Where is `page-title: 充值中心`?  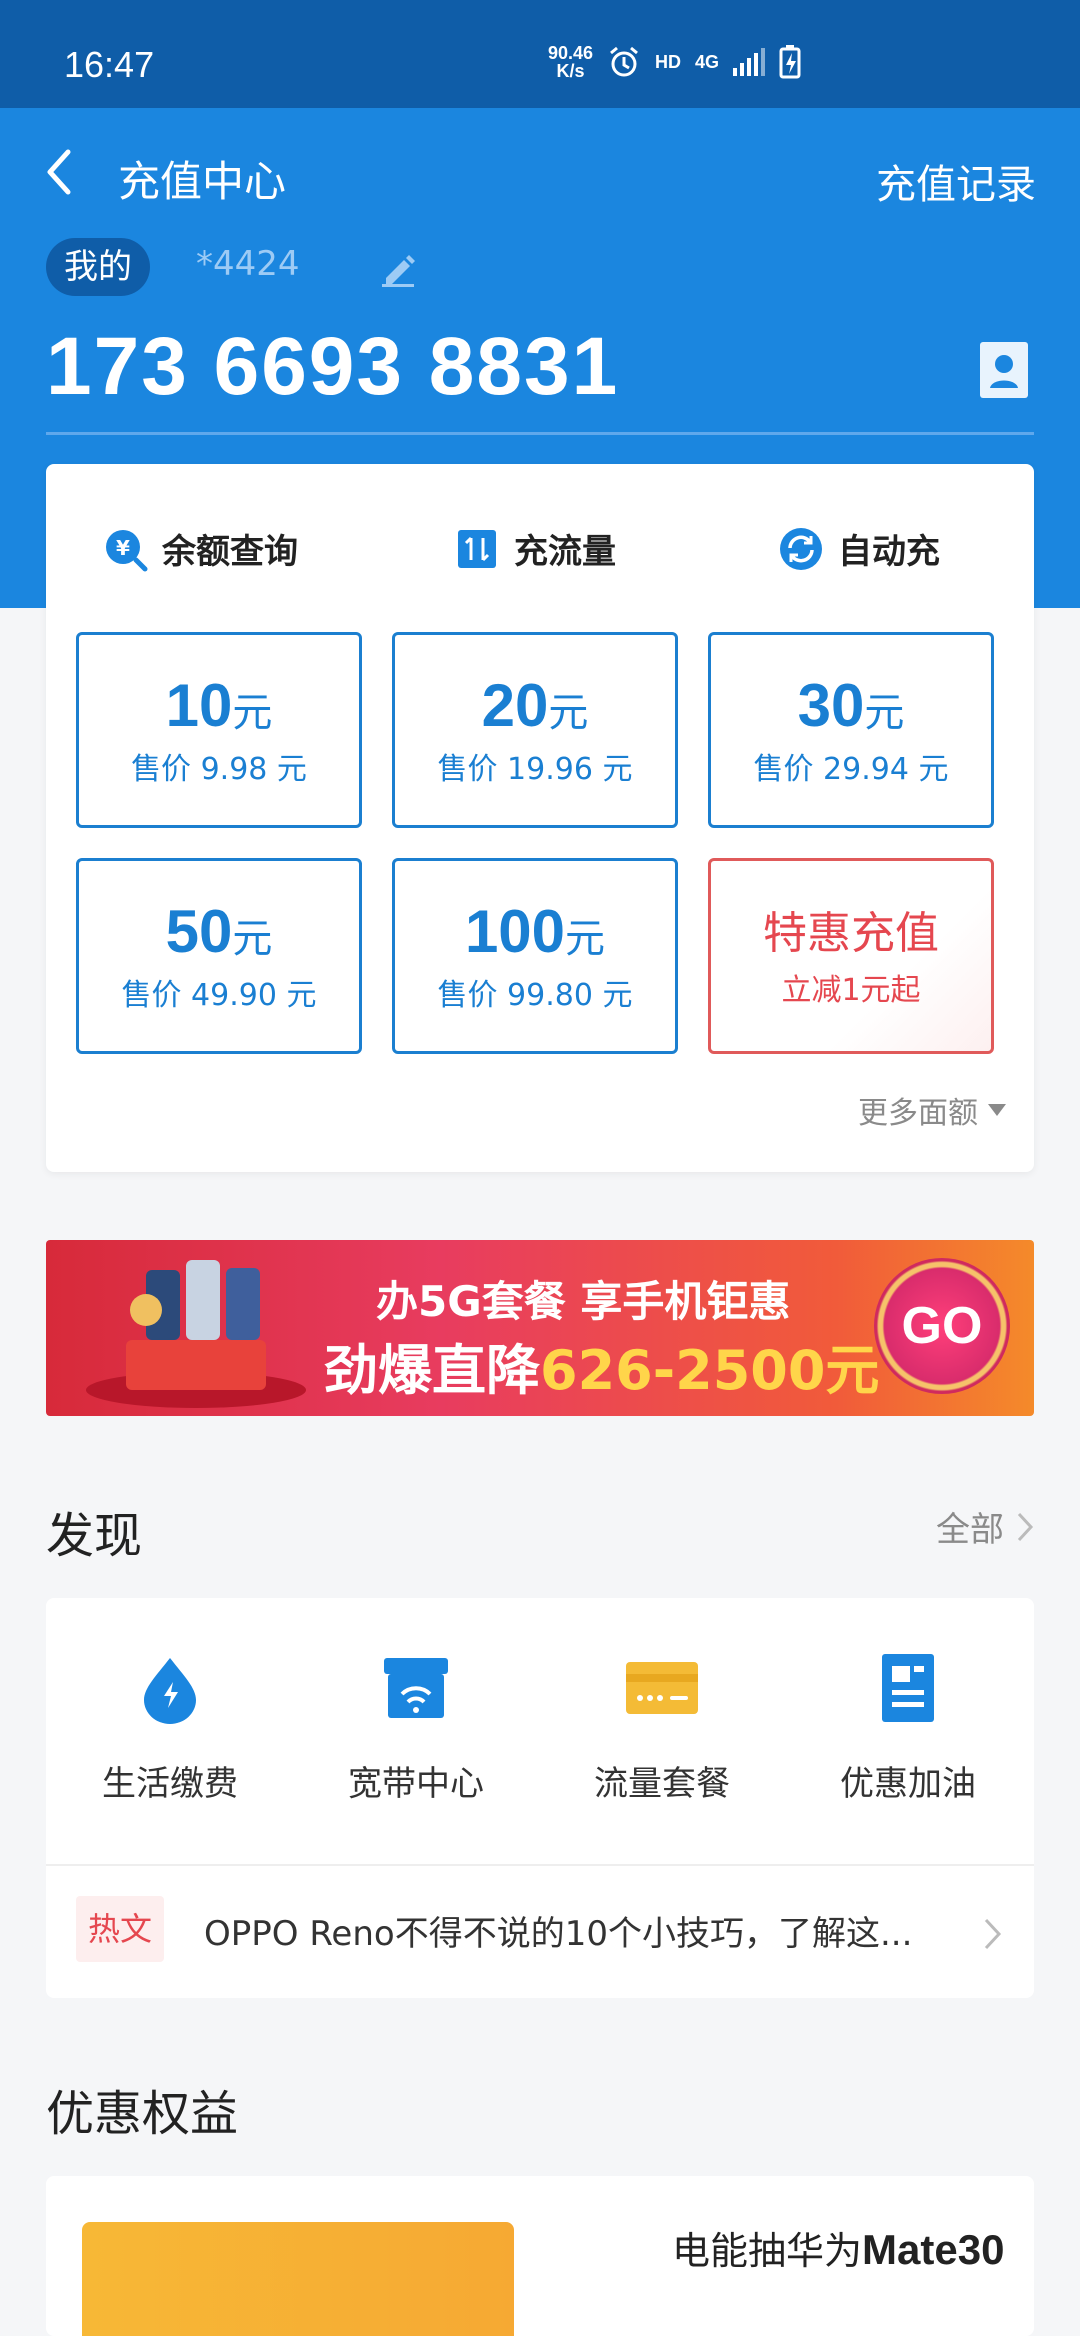 page-title: 充值中心 is located at coordinates (202, 181).